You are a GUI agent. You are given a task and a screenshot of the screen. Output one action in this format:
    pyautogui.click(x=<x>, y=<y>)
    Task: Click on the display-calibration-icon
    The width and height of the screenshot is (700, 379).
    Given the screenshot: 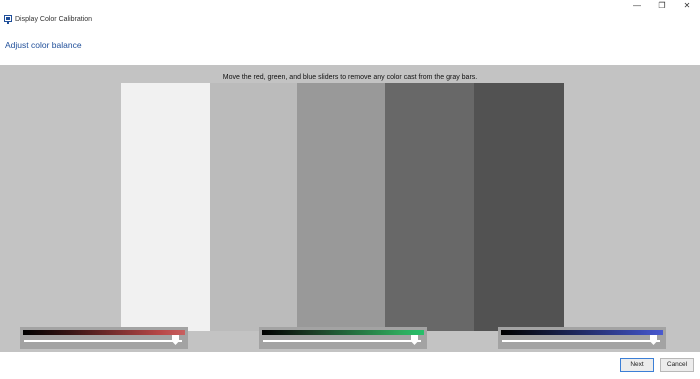 What is the action you would take?
    pyautogui.click(x=8, y=19)
    